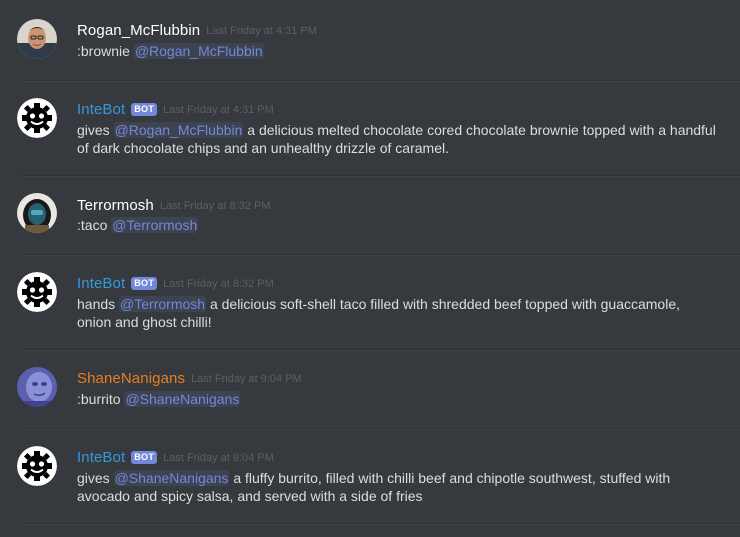 This screenshot has width=740, height=537. Describe the element at coordinates (98, 304) in the screenshot. I see `message-text: hands` at that location.